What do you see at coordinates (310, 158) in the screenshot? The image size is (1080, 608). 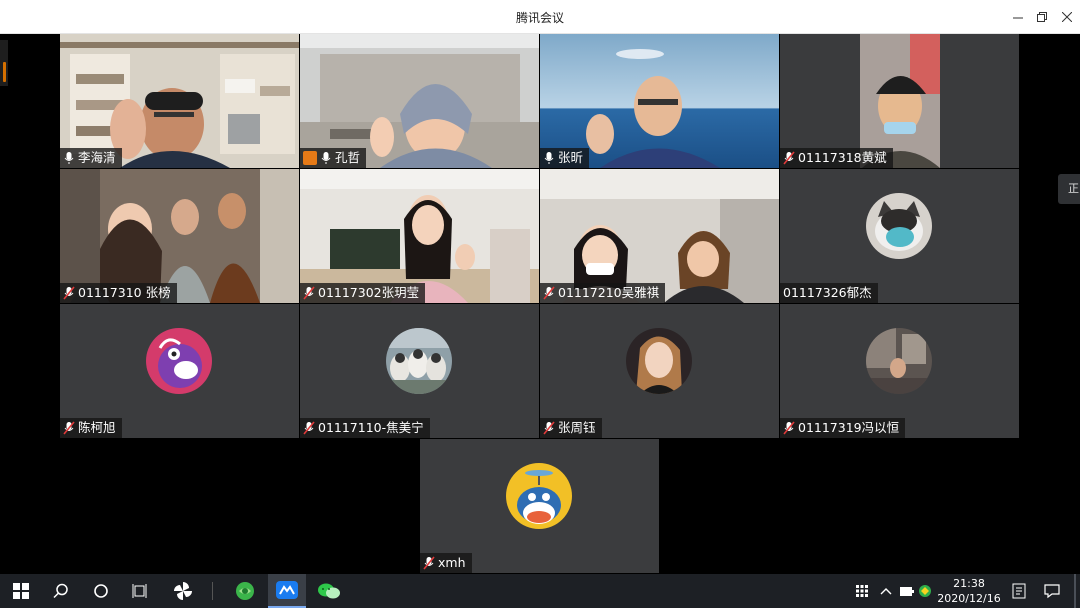 I see `host-badge-icon` at bounding box center [310, 158].